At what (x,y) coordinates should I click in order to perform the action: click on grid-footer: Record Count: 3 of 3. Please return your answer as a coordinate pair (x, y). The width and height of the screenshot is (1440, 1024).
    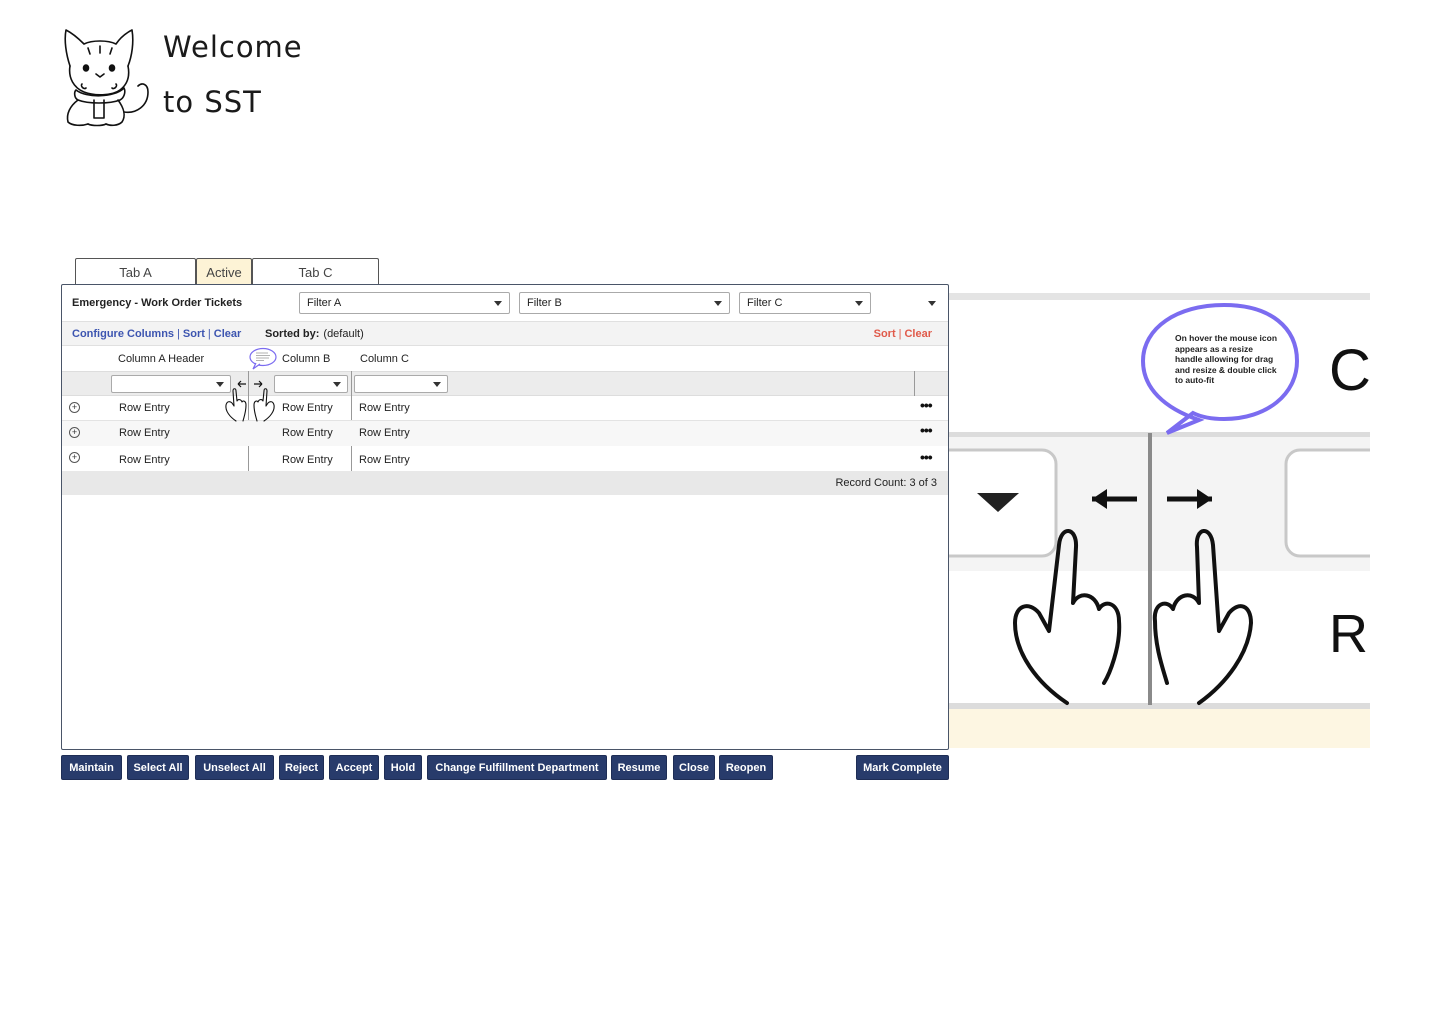
    Looking at the image, I should click on (505, 483).